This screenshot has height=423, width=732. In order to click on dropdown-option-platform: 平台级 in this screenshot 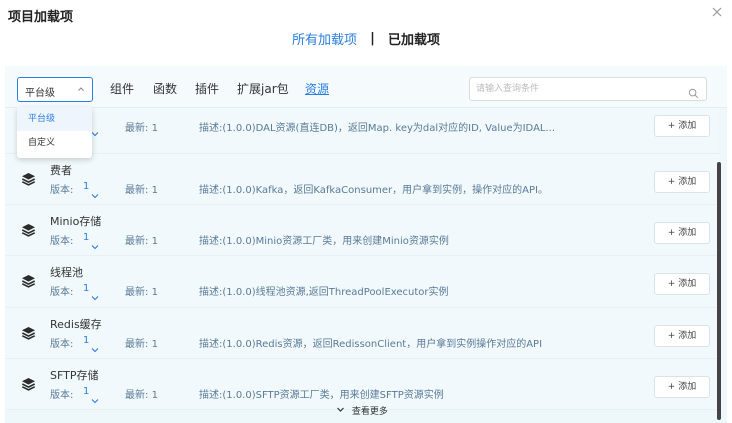, I will do `click(54, 119)`.